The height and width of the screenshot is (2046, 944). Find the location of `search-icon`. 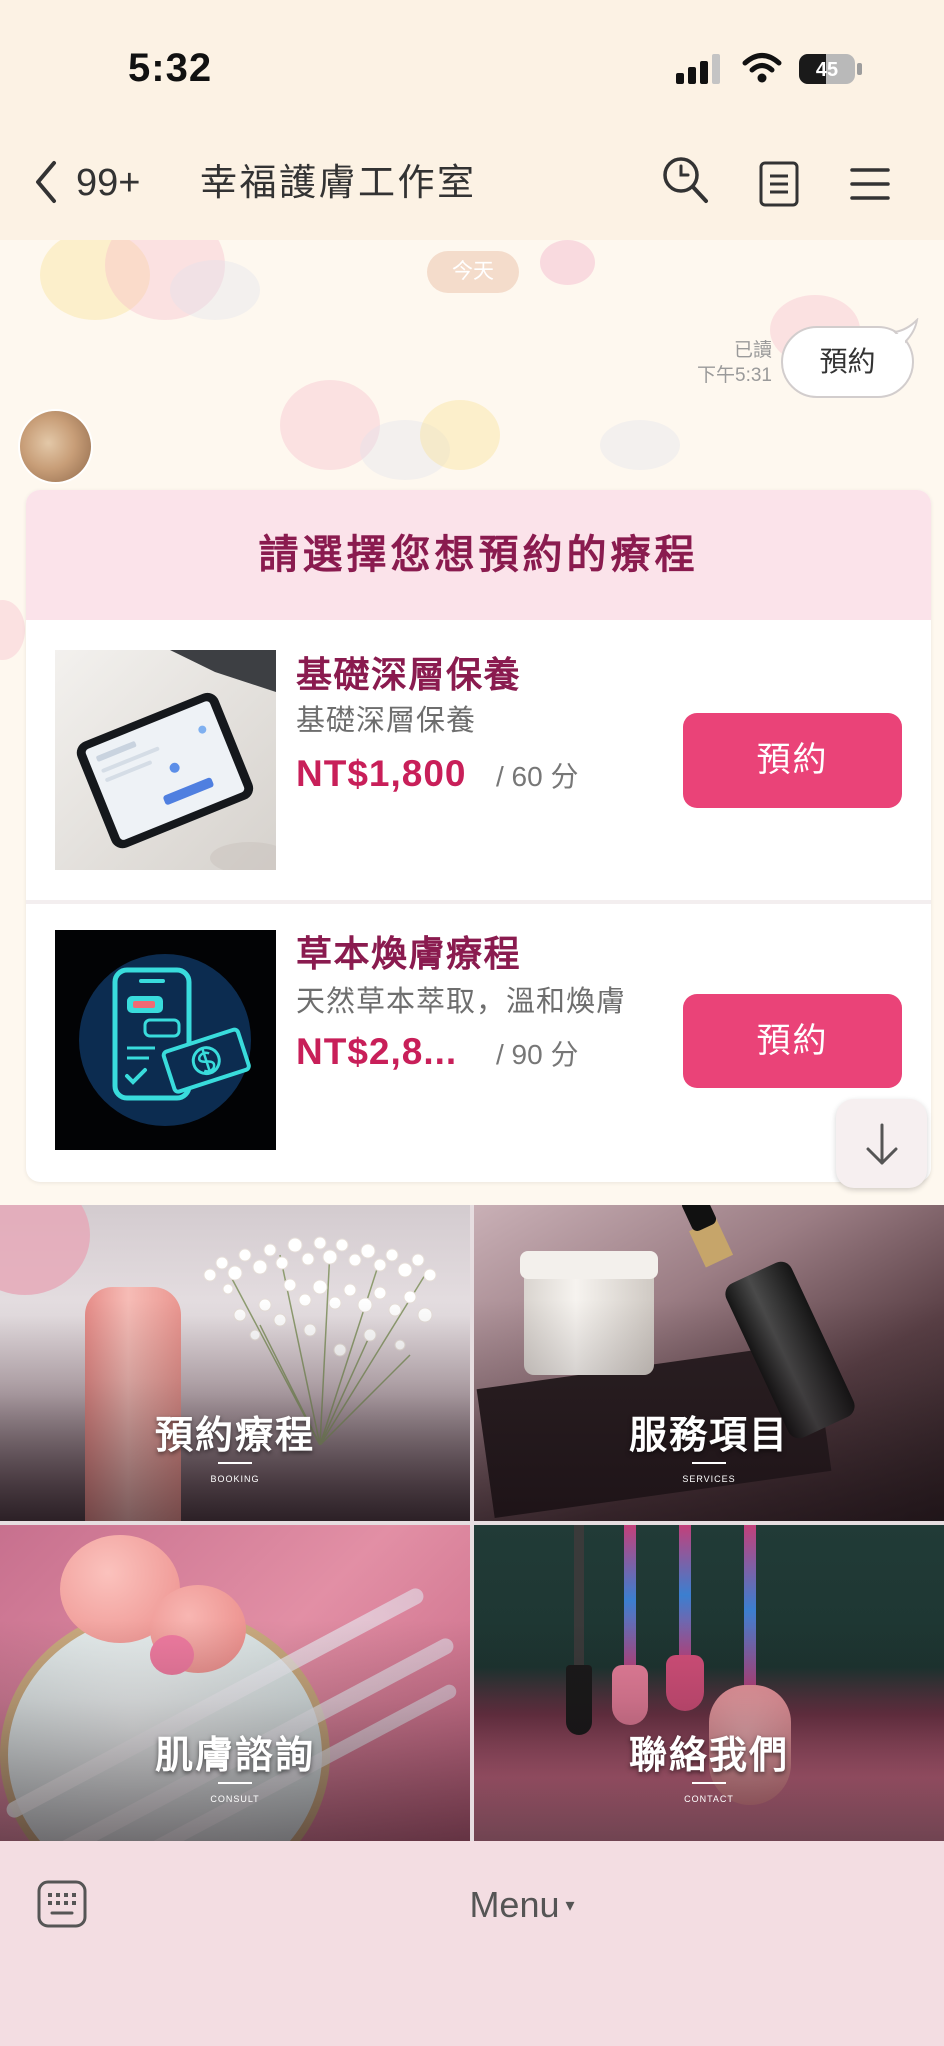

search-icon is located at coordinates (685, 180).